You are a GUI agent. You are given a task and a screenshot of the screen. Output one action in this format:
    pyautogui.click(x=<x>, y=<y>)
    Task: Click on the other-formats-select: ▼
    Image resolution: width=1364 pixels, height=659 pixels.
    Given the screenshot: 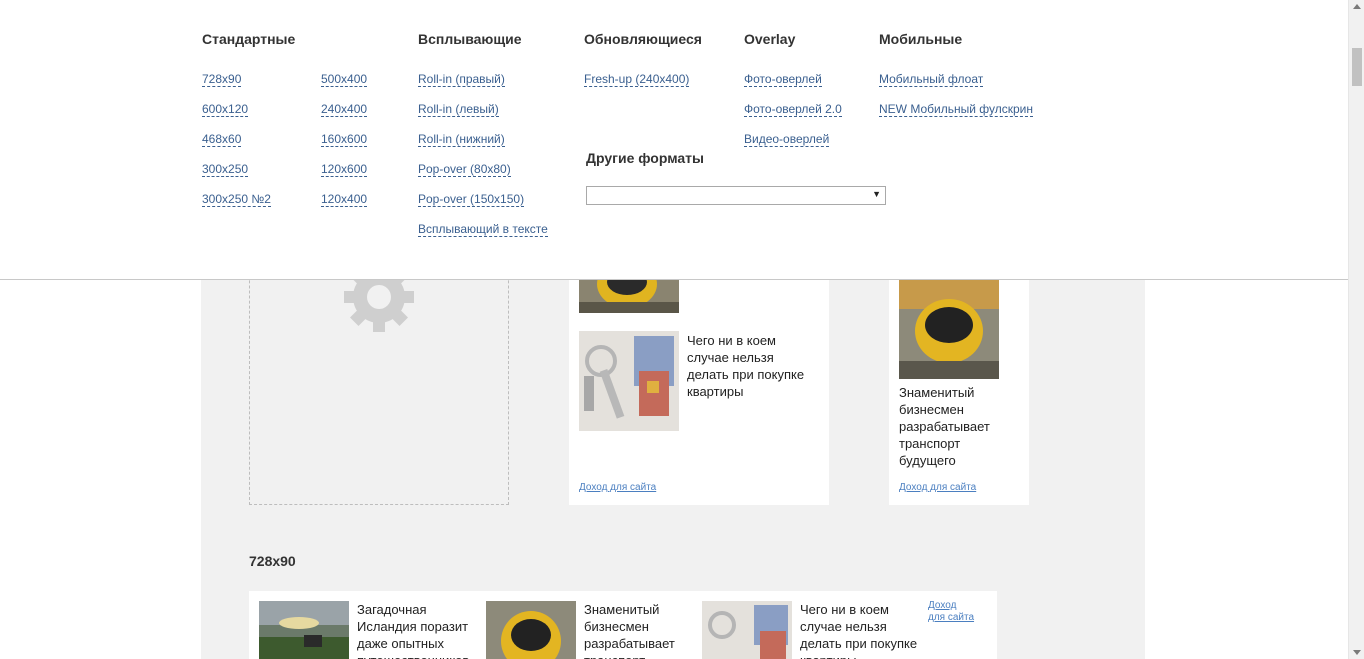 What is the action you would take?
    pyautogui.click(x=736, y=195)
    